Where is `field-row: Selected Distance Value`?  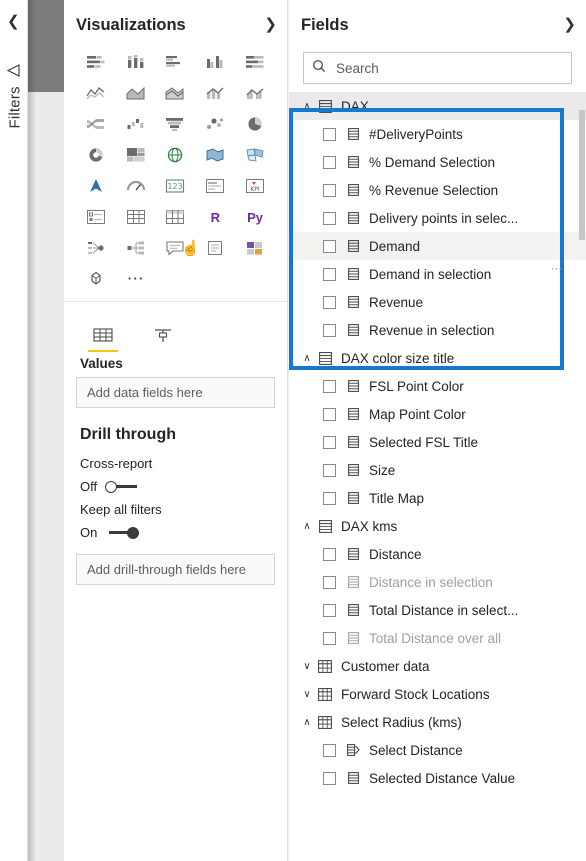 field-row: Selected Distance Value is located at coordinates (437, 778).